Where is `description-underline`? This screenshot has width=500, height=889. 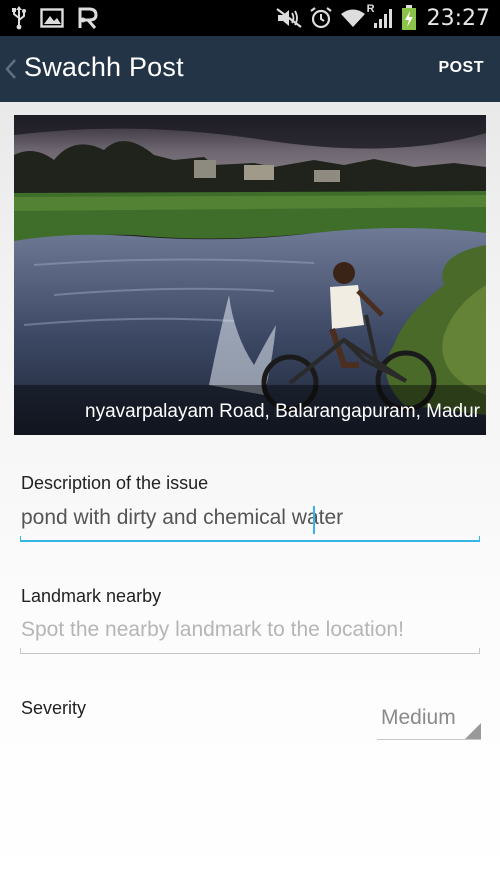 description-underline is located at coordinates (250, 541).